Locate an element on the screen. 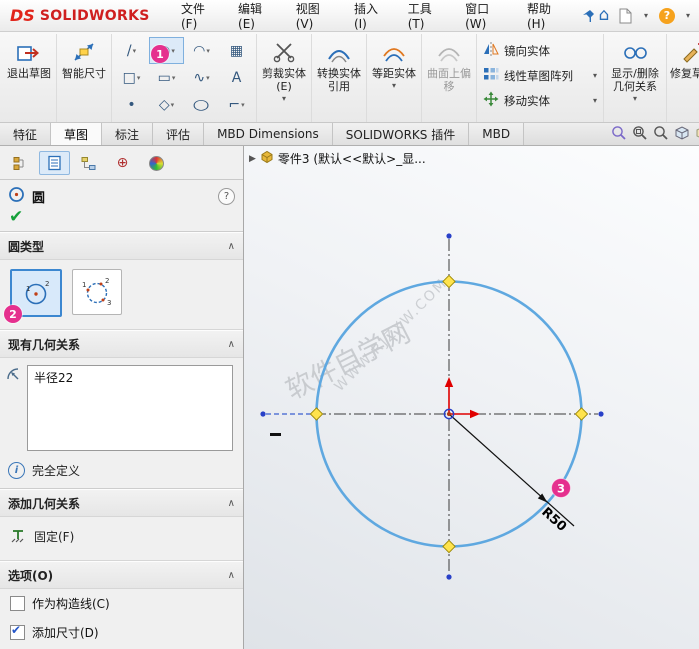 The height and width of the screenshot is (649, 699). tab-display-manager is located at coordinates (156, 163).